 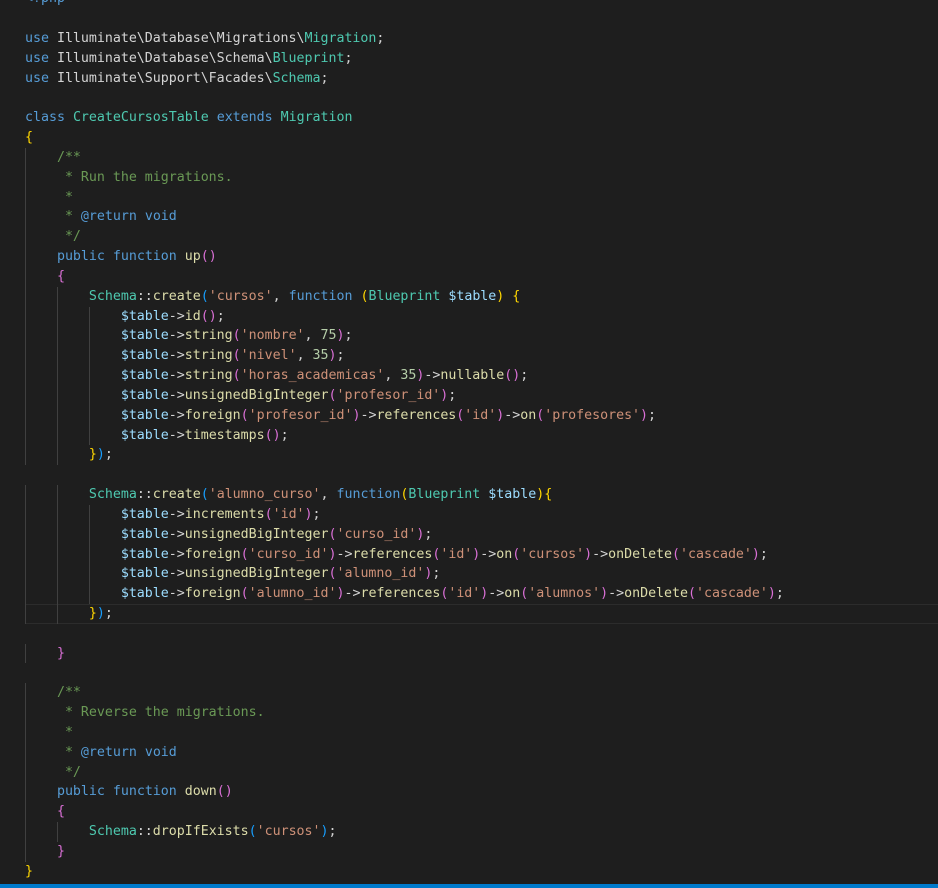 What do you see at coordinates (469, 79) in the screenshot?
I see `code-line: use Illuminate\Support\Facades\Schema;` at bounding box center [469, 79].